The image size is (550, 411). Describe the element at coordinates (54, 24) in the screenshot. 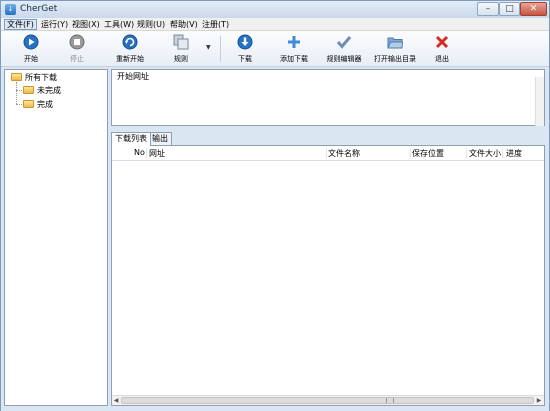

I see `menu-run: 运行(Y)` at that location.